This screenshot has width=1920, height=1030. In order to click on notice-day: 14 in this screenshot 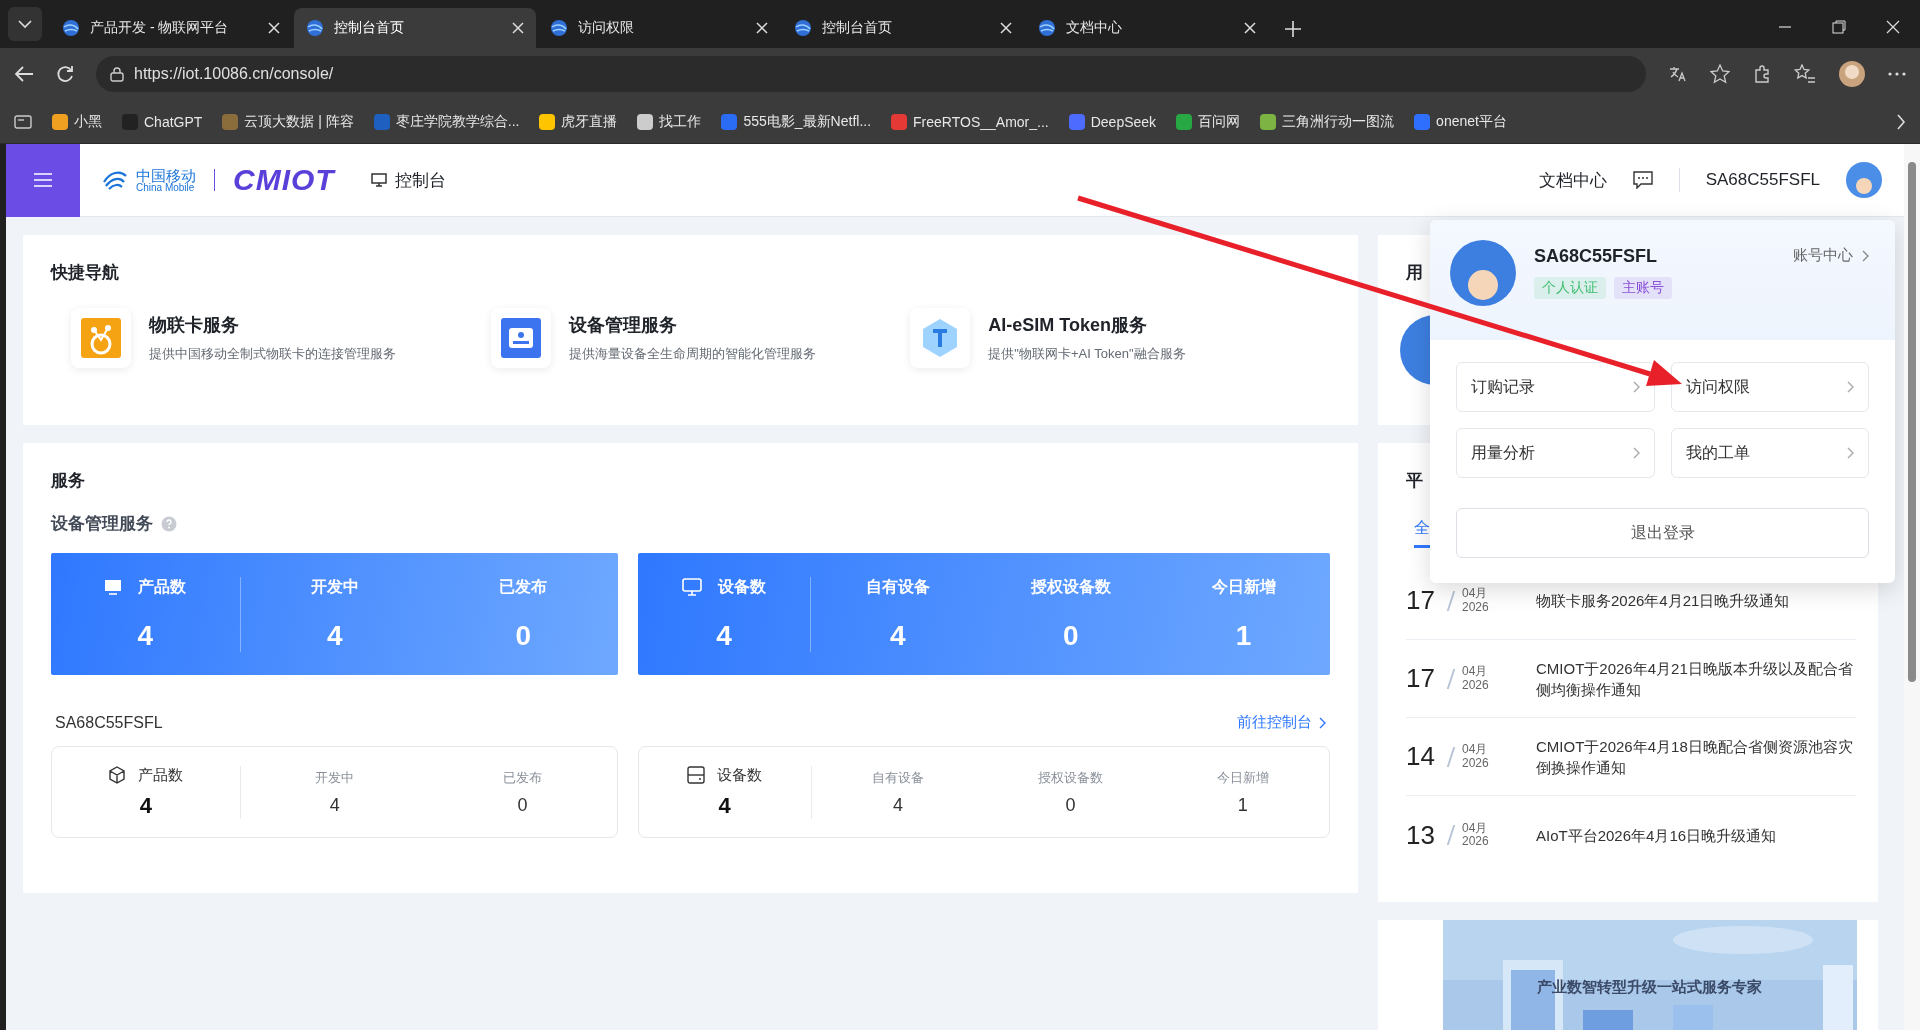, I will do `click(1423, 756)`.